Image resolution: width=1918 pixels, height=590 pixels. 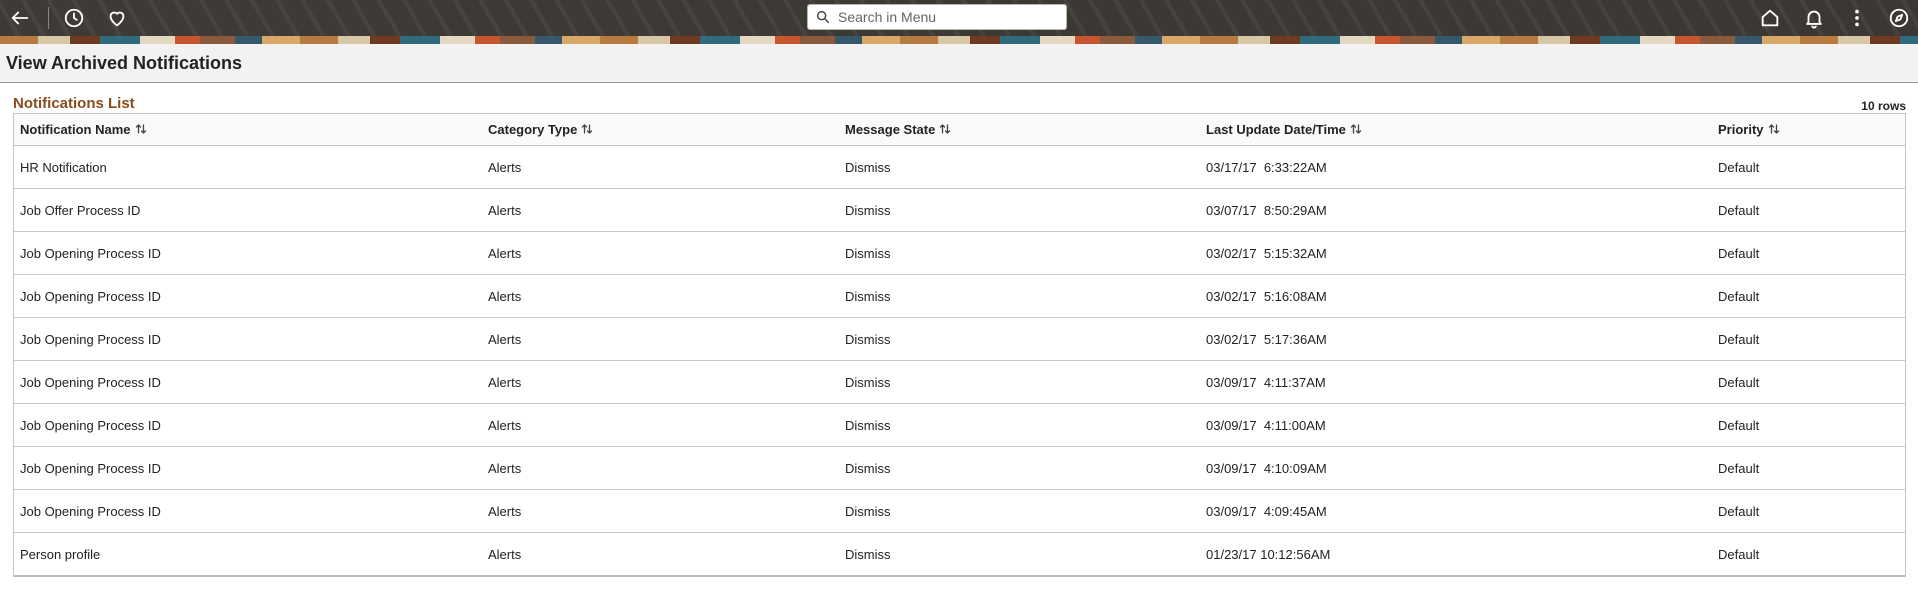 I want to click on grid-title: Notifications List, so click(x=74, y=103).